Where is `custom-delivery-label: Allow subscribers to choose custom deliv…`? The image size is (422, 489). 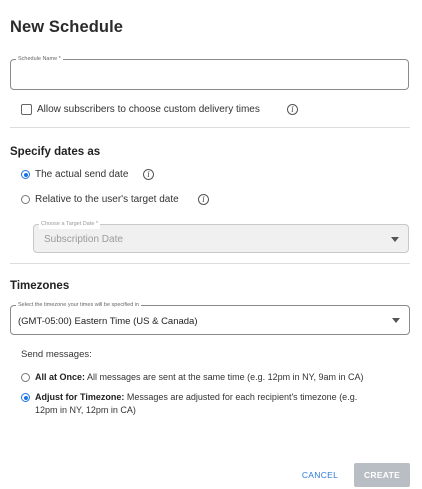
custom-delivery-label: Allow subscribers to choose custom deliv… is located at coordinates (148, 109).